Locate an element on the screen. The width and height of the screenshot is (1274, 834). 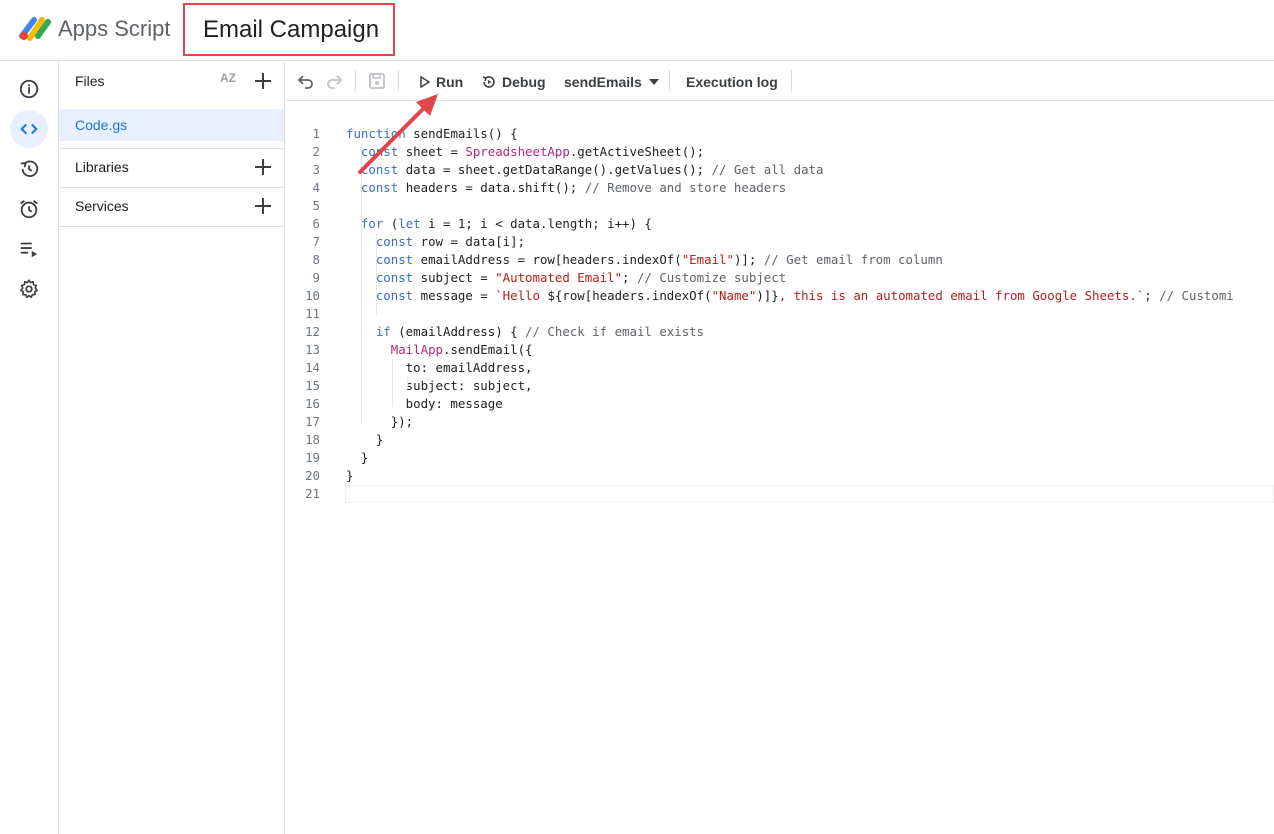
project-title-highlight: Email Campaign is located at coordinates (289, 29).